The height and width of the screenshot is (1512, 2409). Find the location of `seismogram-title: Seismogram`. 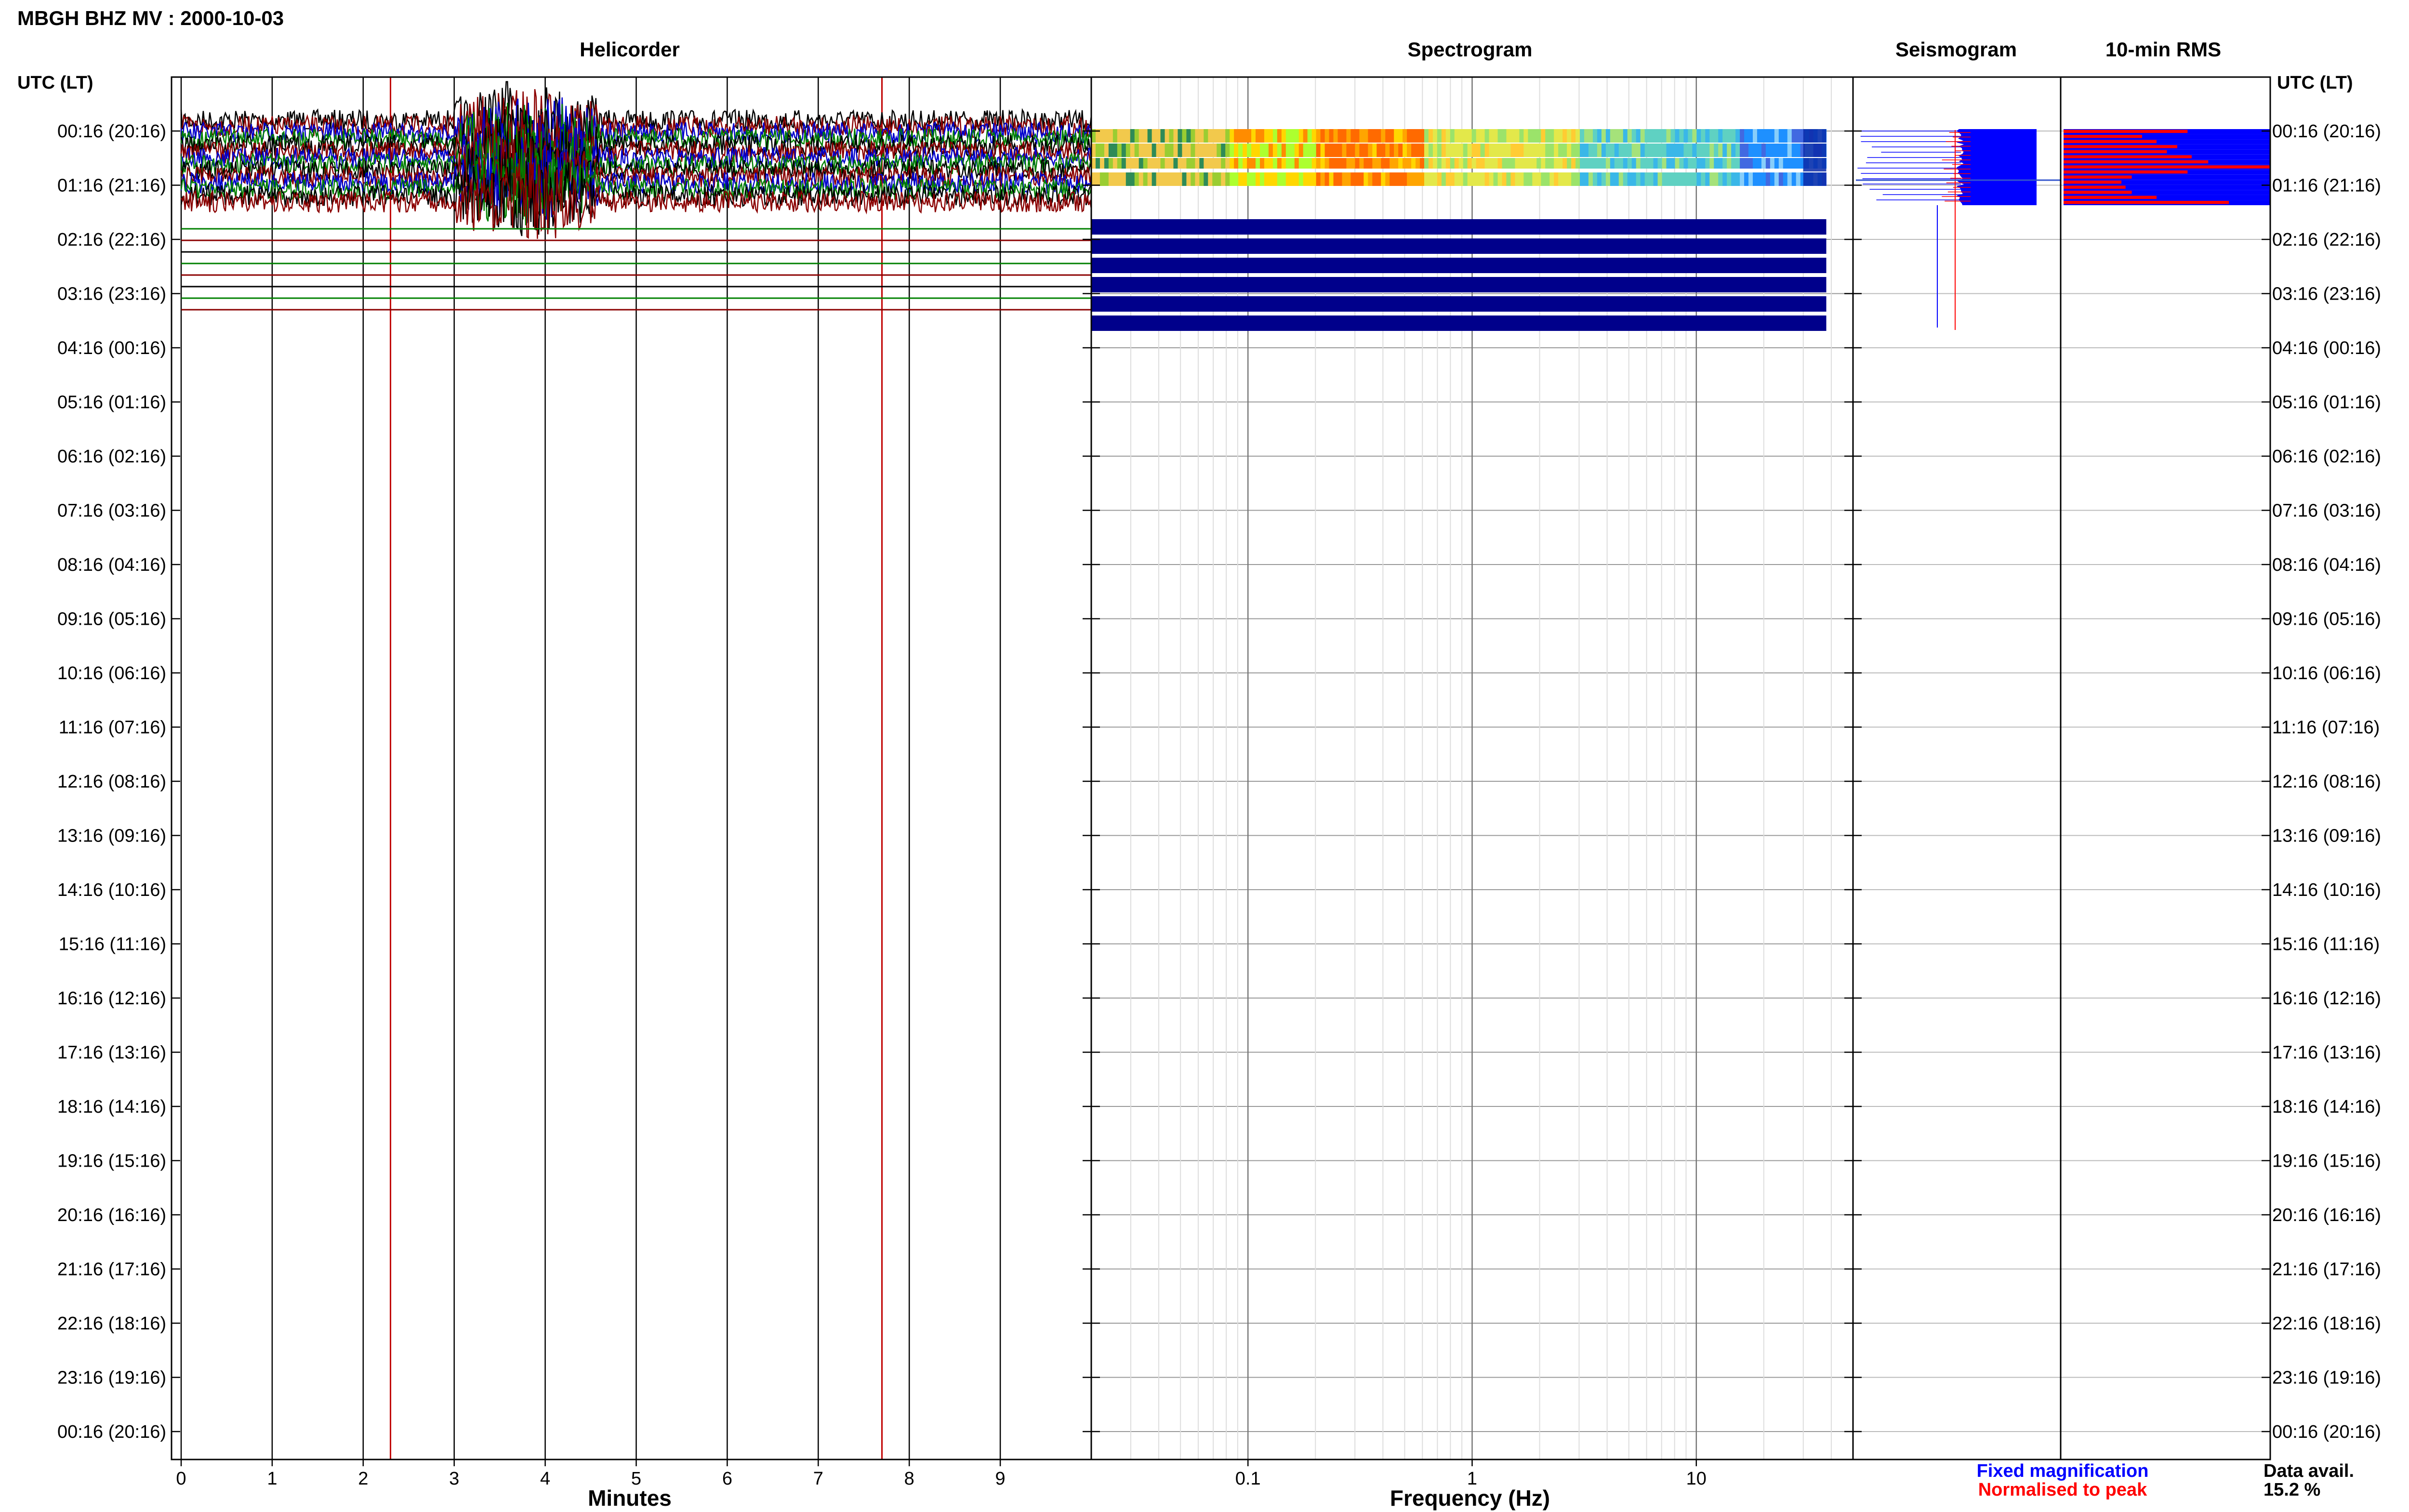

seismogram-title: Seismogram is located at coordinates (1956, 49).